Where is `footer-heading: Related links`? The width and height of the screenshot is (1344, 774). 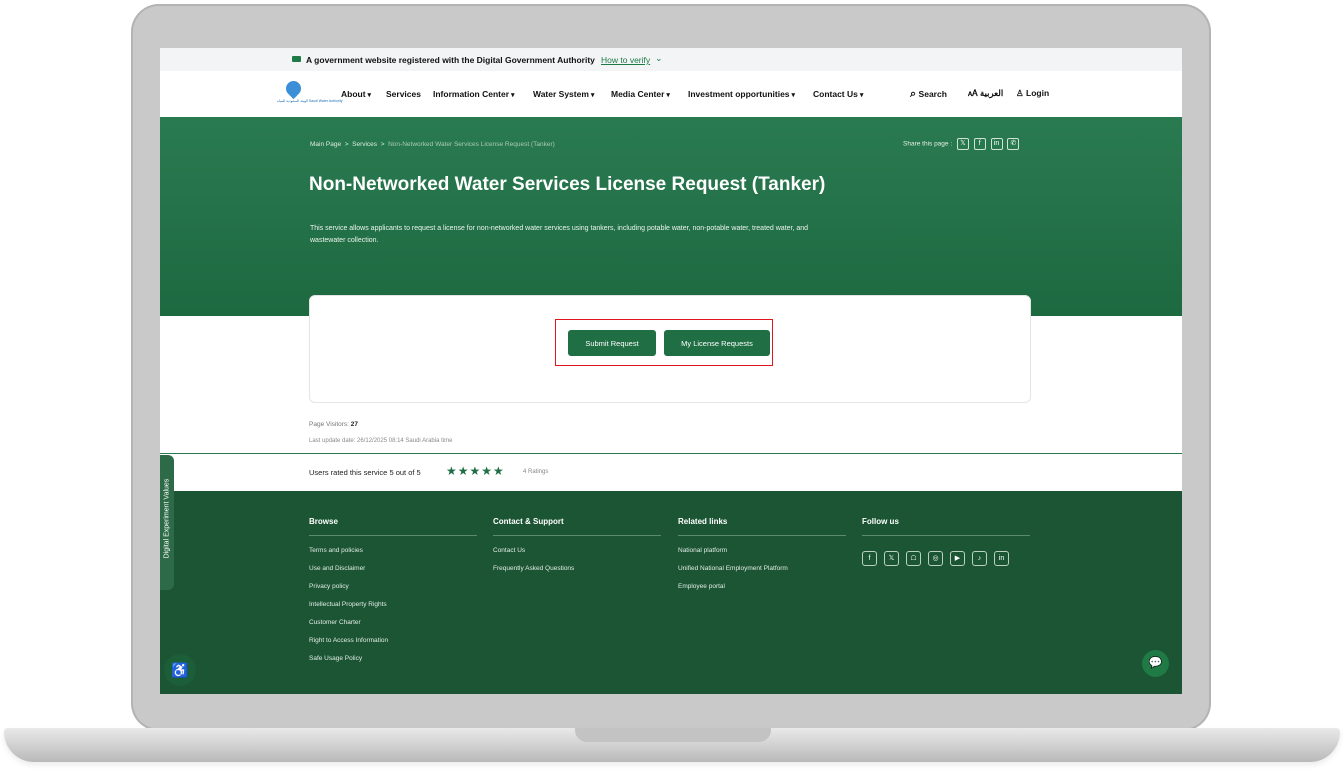 footer-heading: Related links is located at coordinates (762, 526).